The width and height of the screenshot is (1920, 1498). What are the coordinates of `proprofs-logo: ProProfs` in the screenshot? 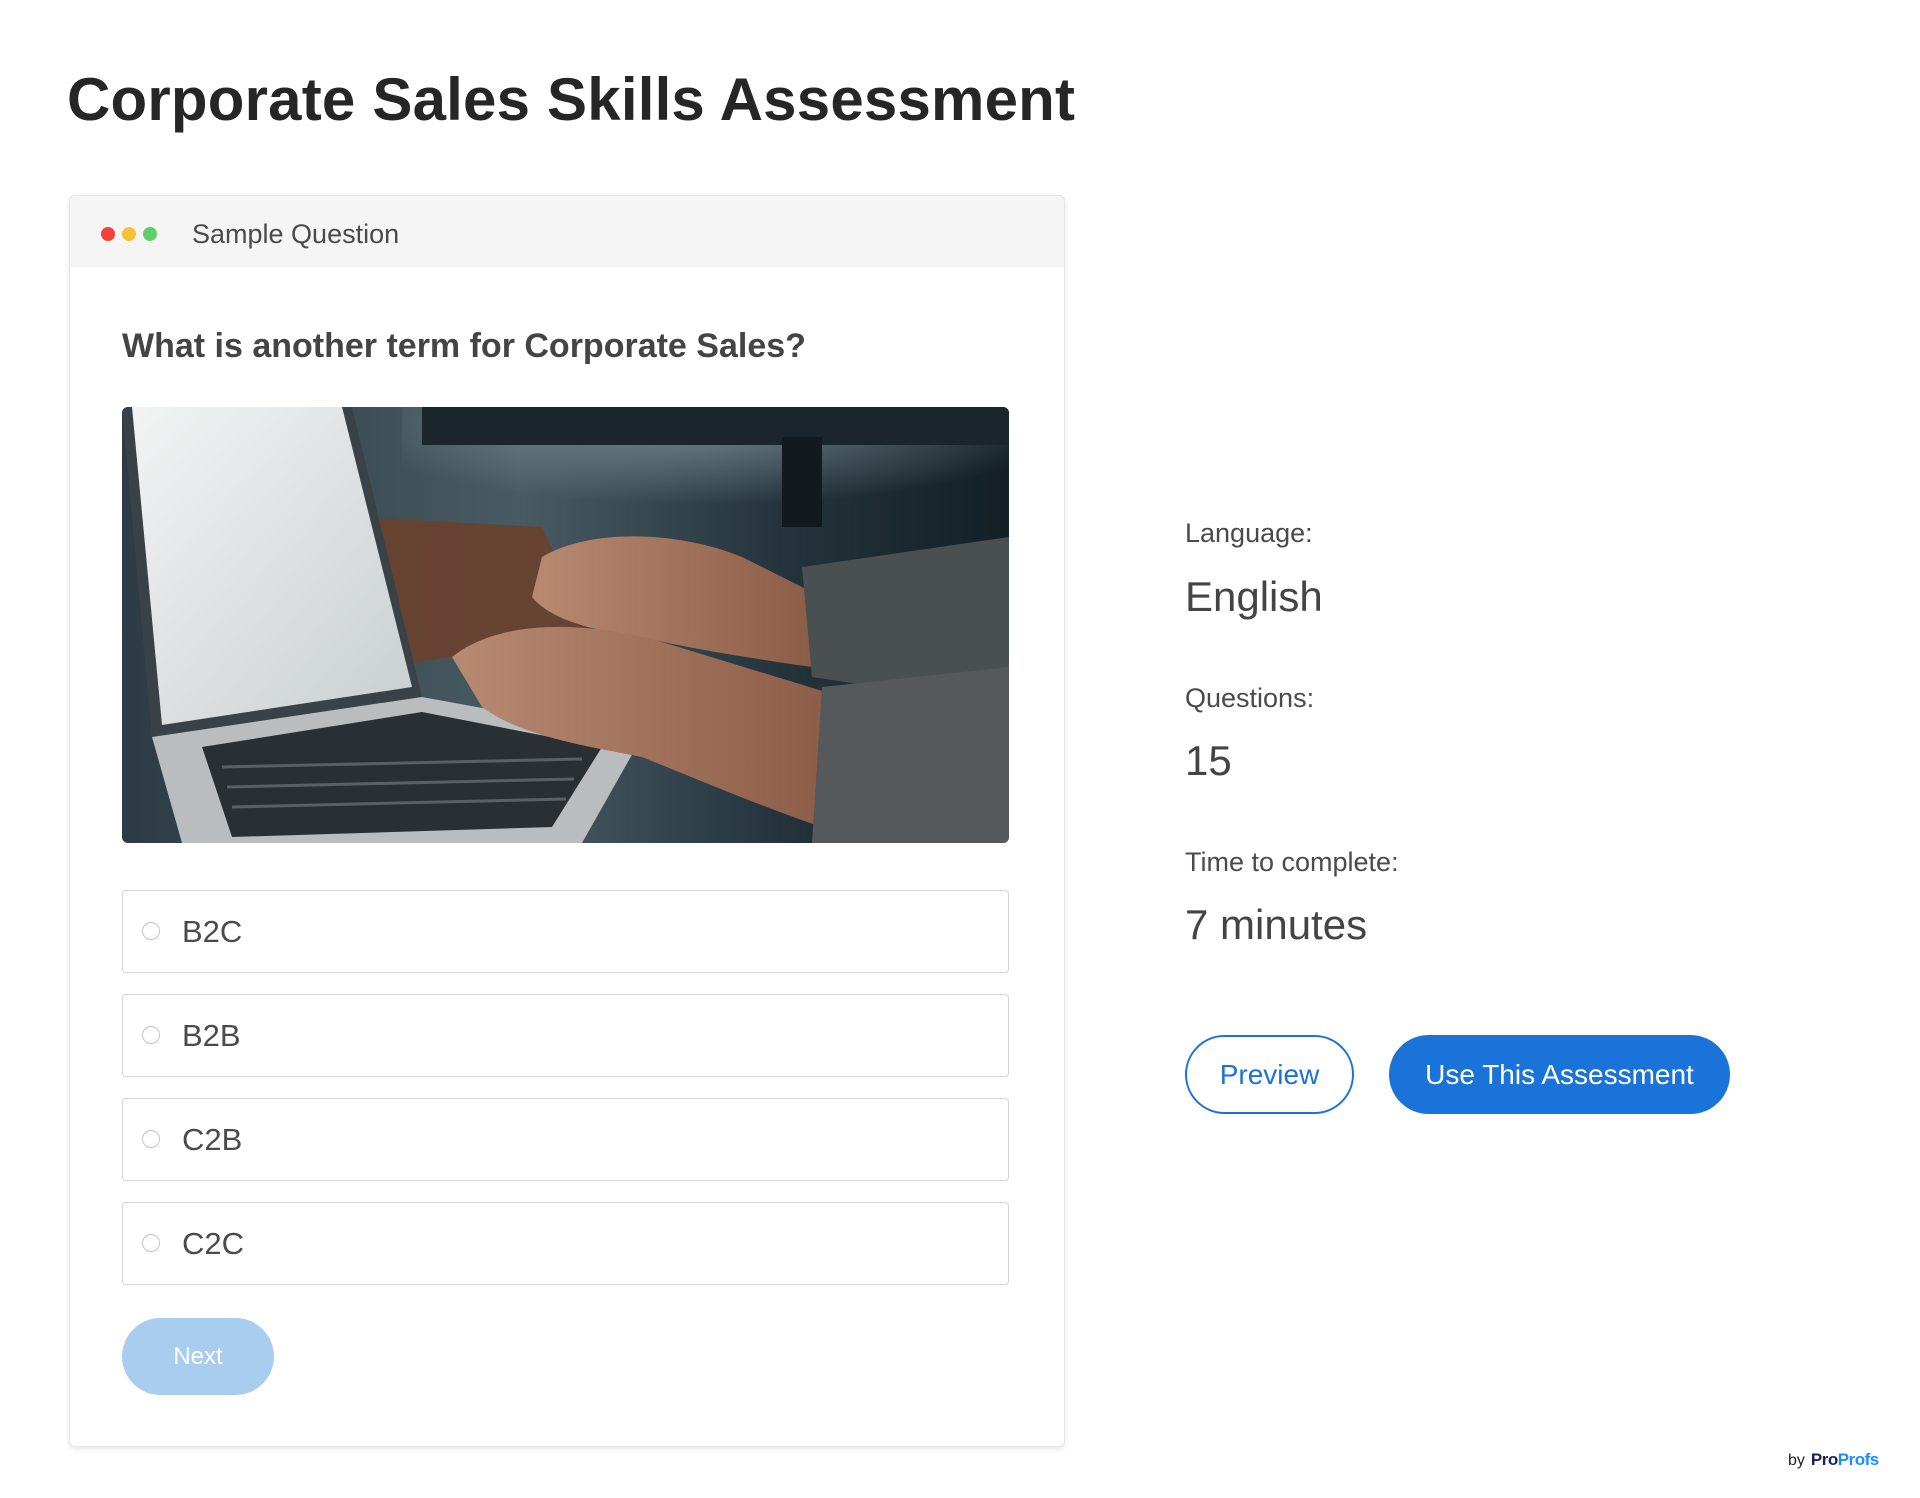 It's located at (1845, 1460).